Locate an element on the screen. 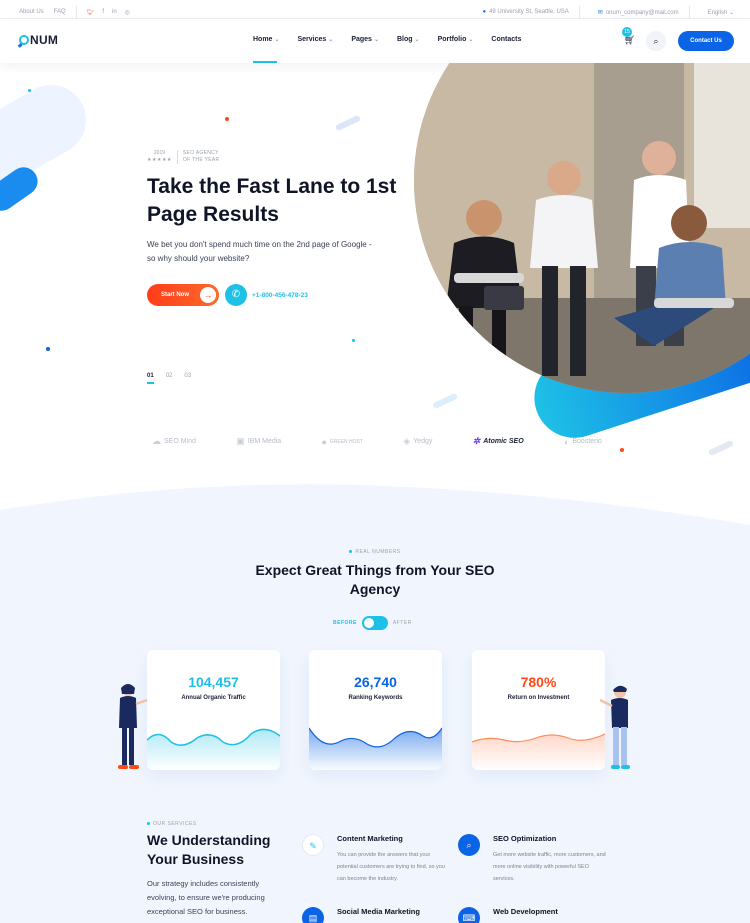 This screenshot has height=923, width=750. site-logo: NUM is located at coordinates (38, 40).